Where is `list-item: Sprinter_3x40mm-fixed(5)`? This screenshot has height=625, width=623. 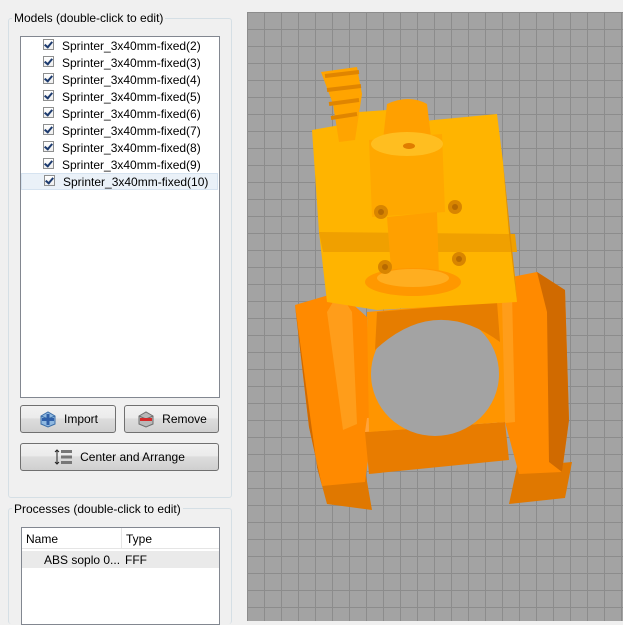 list-item: Sprinter_3x40mm-fixed(5) is located at coordinates (120, 96).